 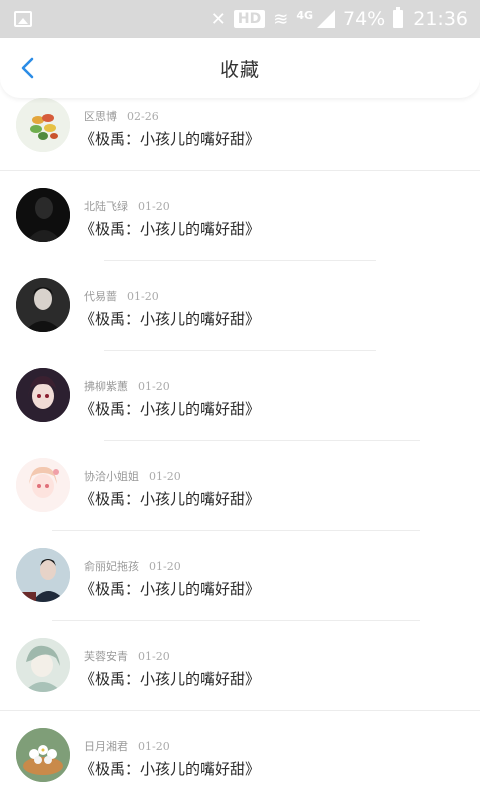 I want to click on status-bar: ✕ HD ≋ 4G 74% 21:36, so click(x=240, y=19).